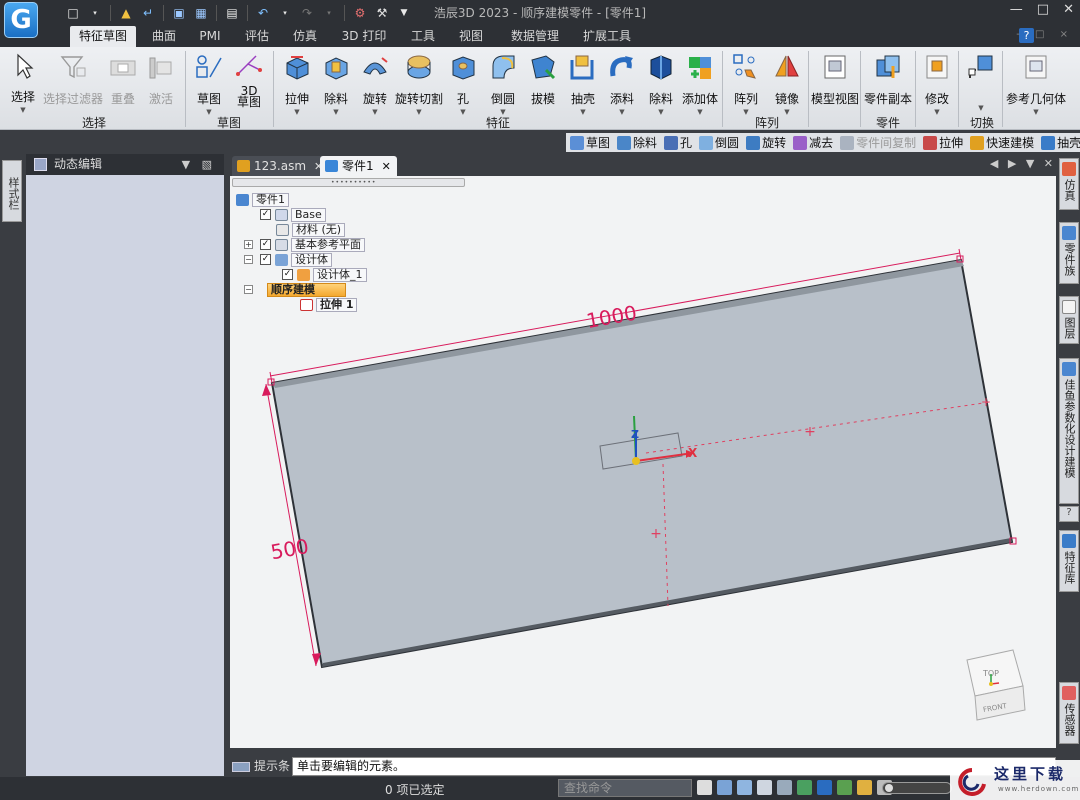 The image size is (1080, 800). I want to click on select-button: 选择 ▼, so click(23, 82).